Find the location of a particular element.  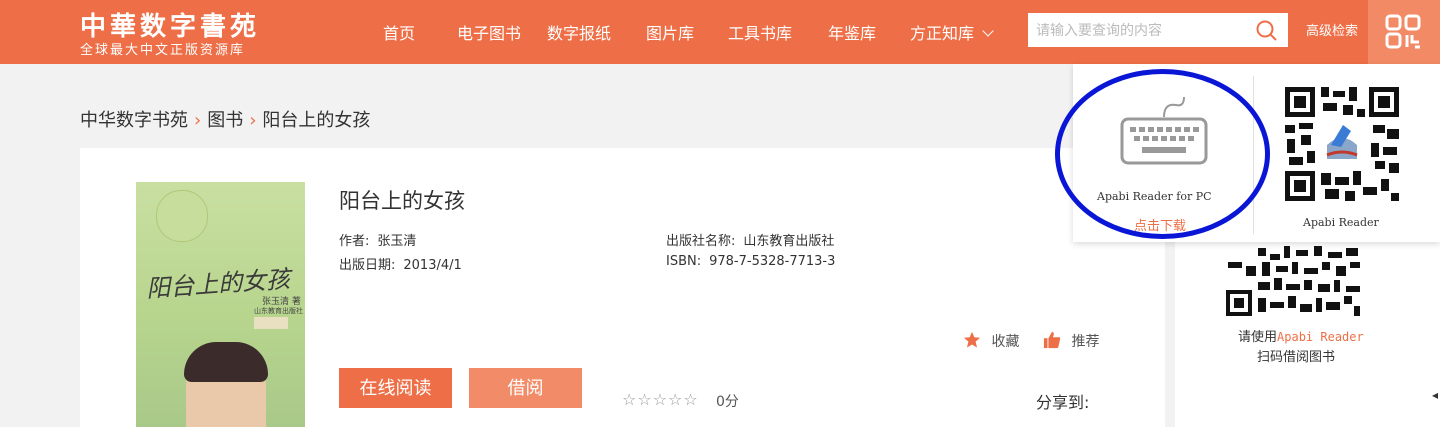

book-publisher: 出版社名称: 山东教育出版社 is located at coordinates (750, 239).